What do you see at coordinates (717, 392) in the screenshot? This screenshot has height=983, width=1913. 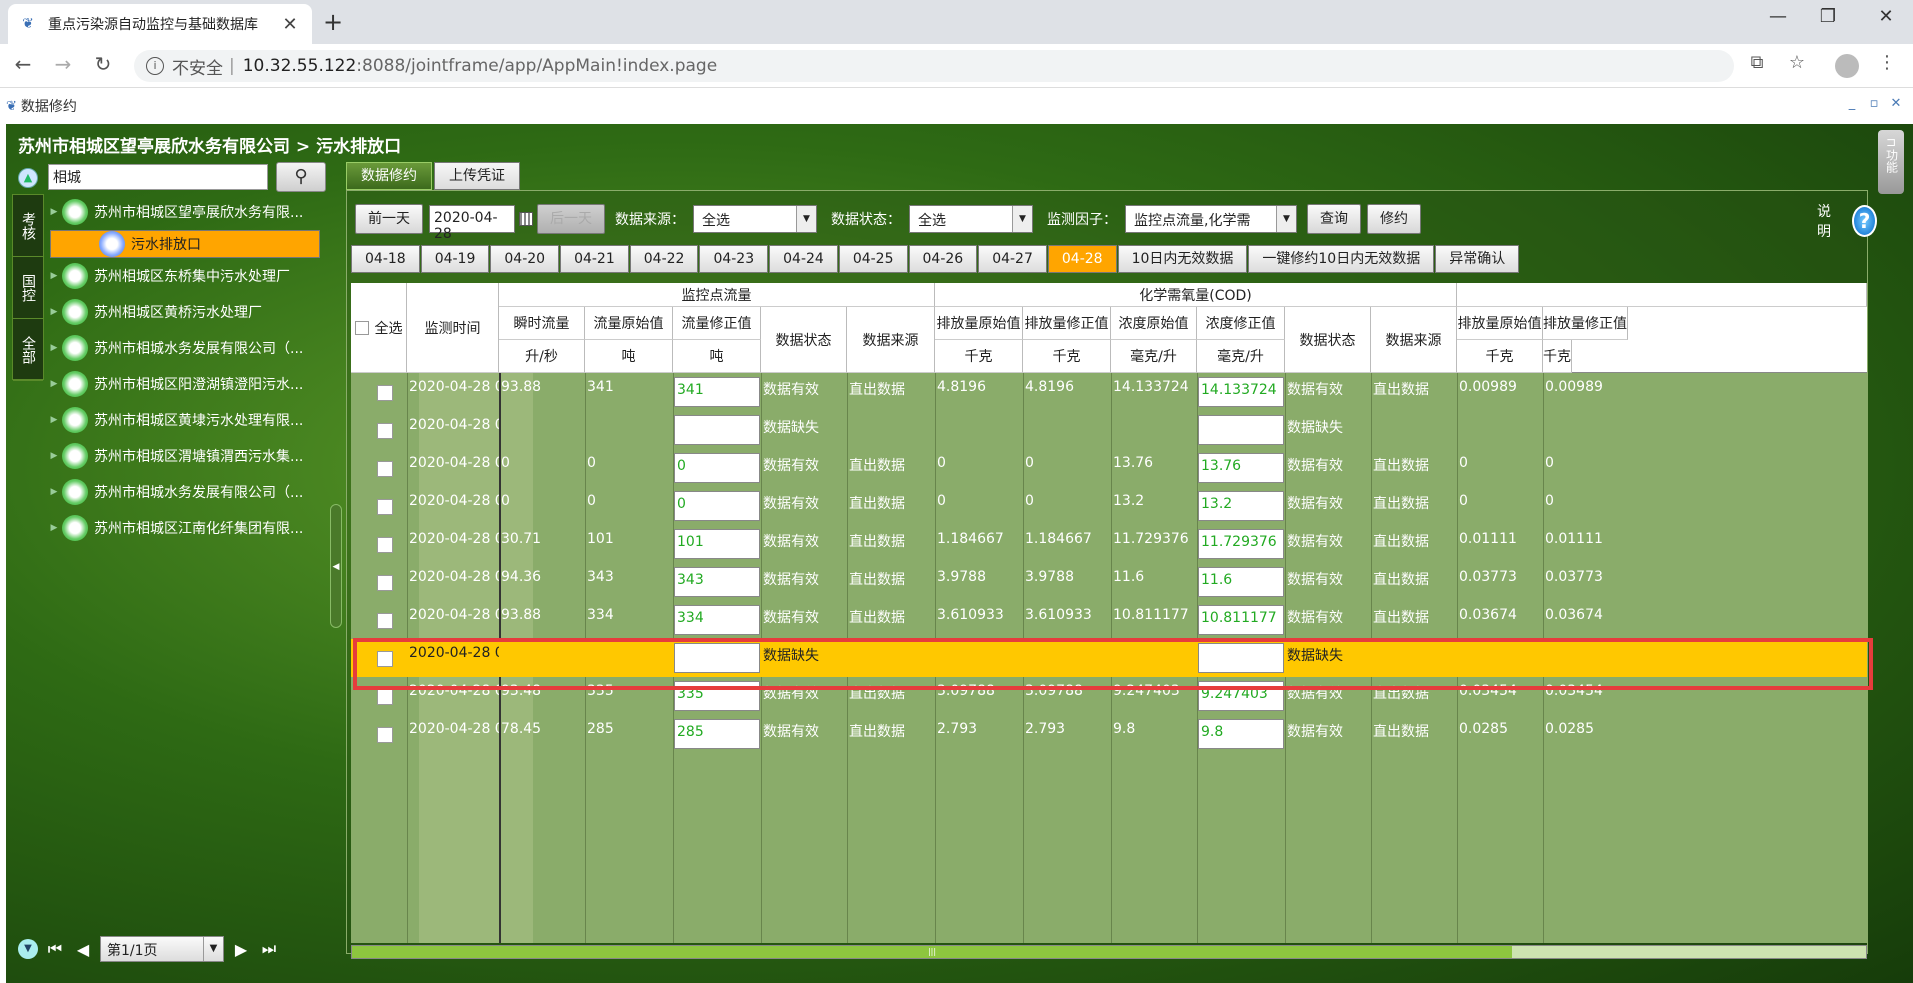 I see `corrected-value-input: 341` at bounding box center [717, 392].